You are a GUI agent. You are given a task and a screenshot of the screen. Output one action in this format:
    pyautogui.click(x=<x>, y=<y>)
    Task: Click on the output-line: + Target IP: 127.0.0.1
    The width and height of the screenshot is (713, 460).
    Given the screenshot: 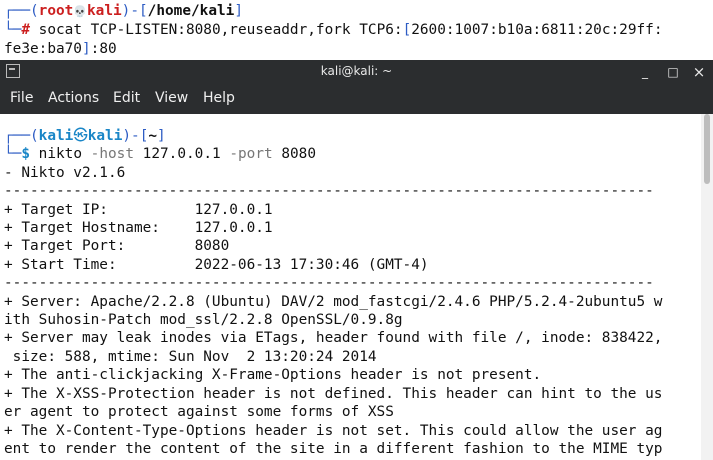 What is the action you would take?
    pyautogui.click(x=138, y=209)
    